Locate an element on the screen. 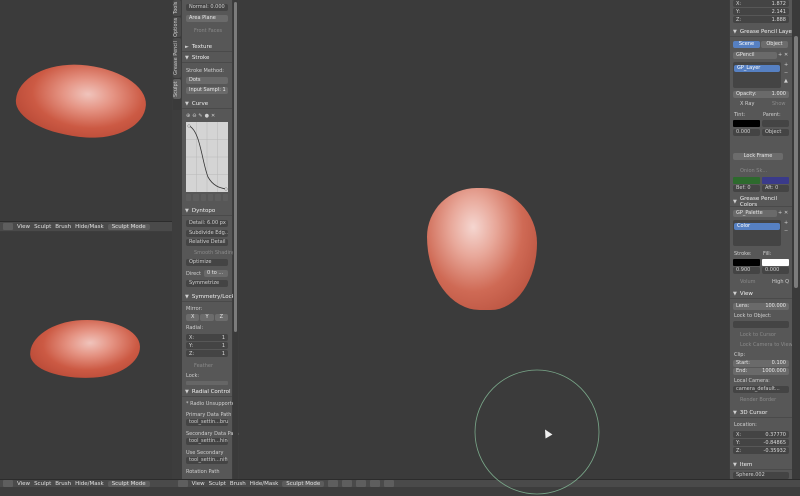 The width and height of the screenshot is (800, 496). lock-camera-to-view-checkbox: Lock Camera to View is located at coordinates (766, 345).